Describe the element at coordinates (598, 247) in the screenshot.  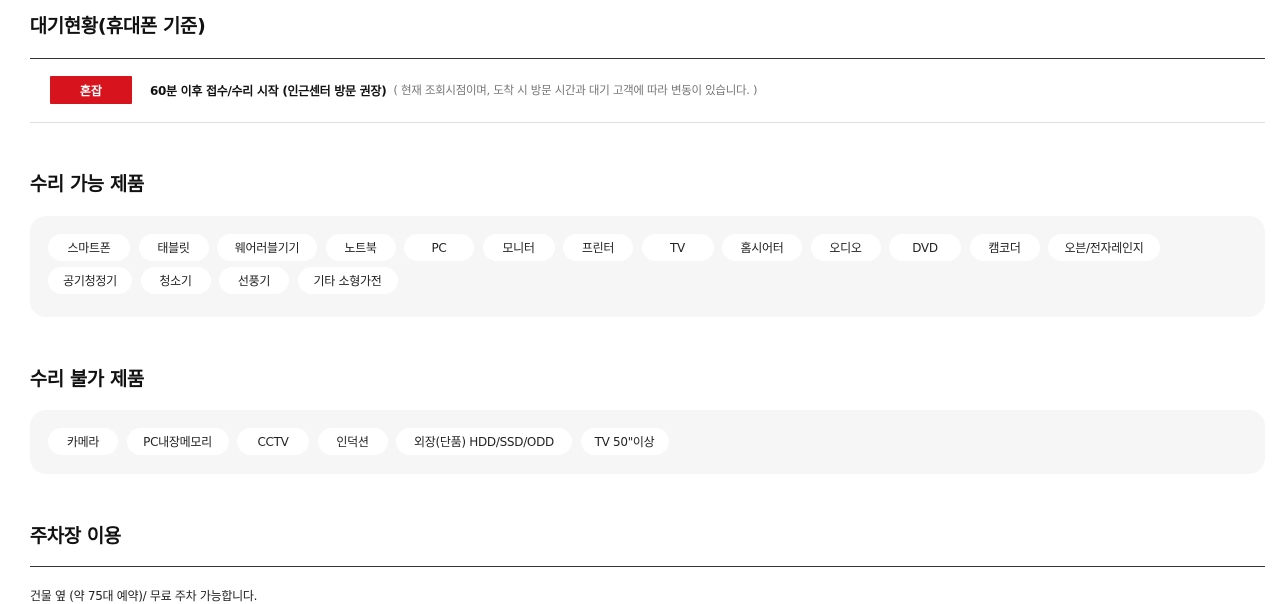
I see `product-chip: 프린터` at that location.